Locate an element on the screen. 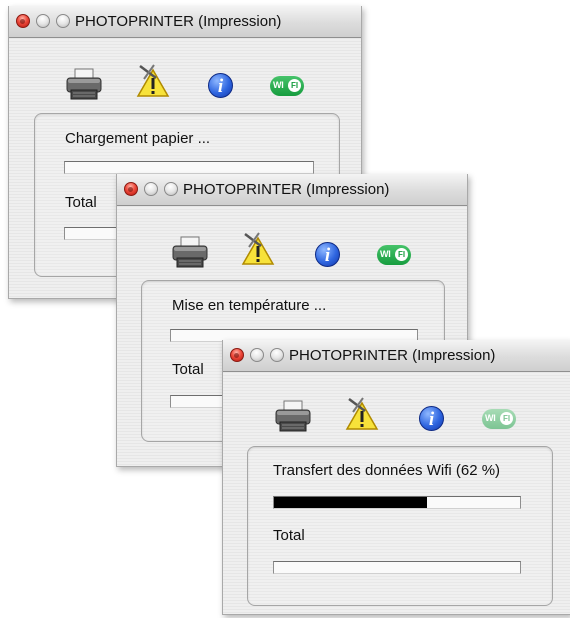 Image resolution: width=570 pixels, height=618 pixels. status-progress-fill is located at coordinates (350, 502).